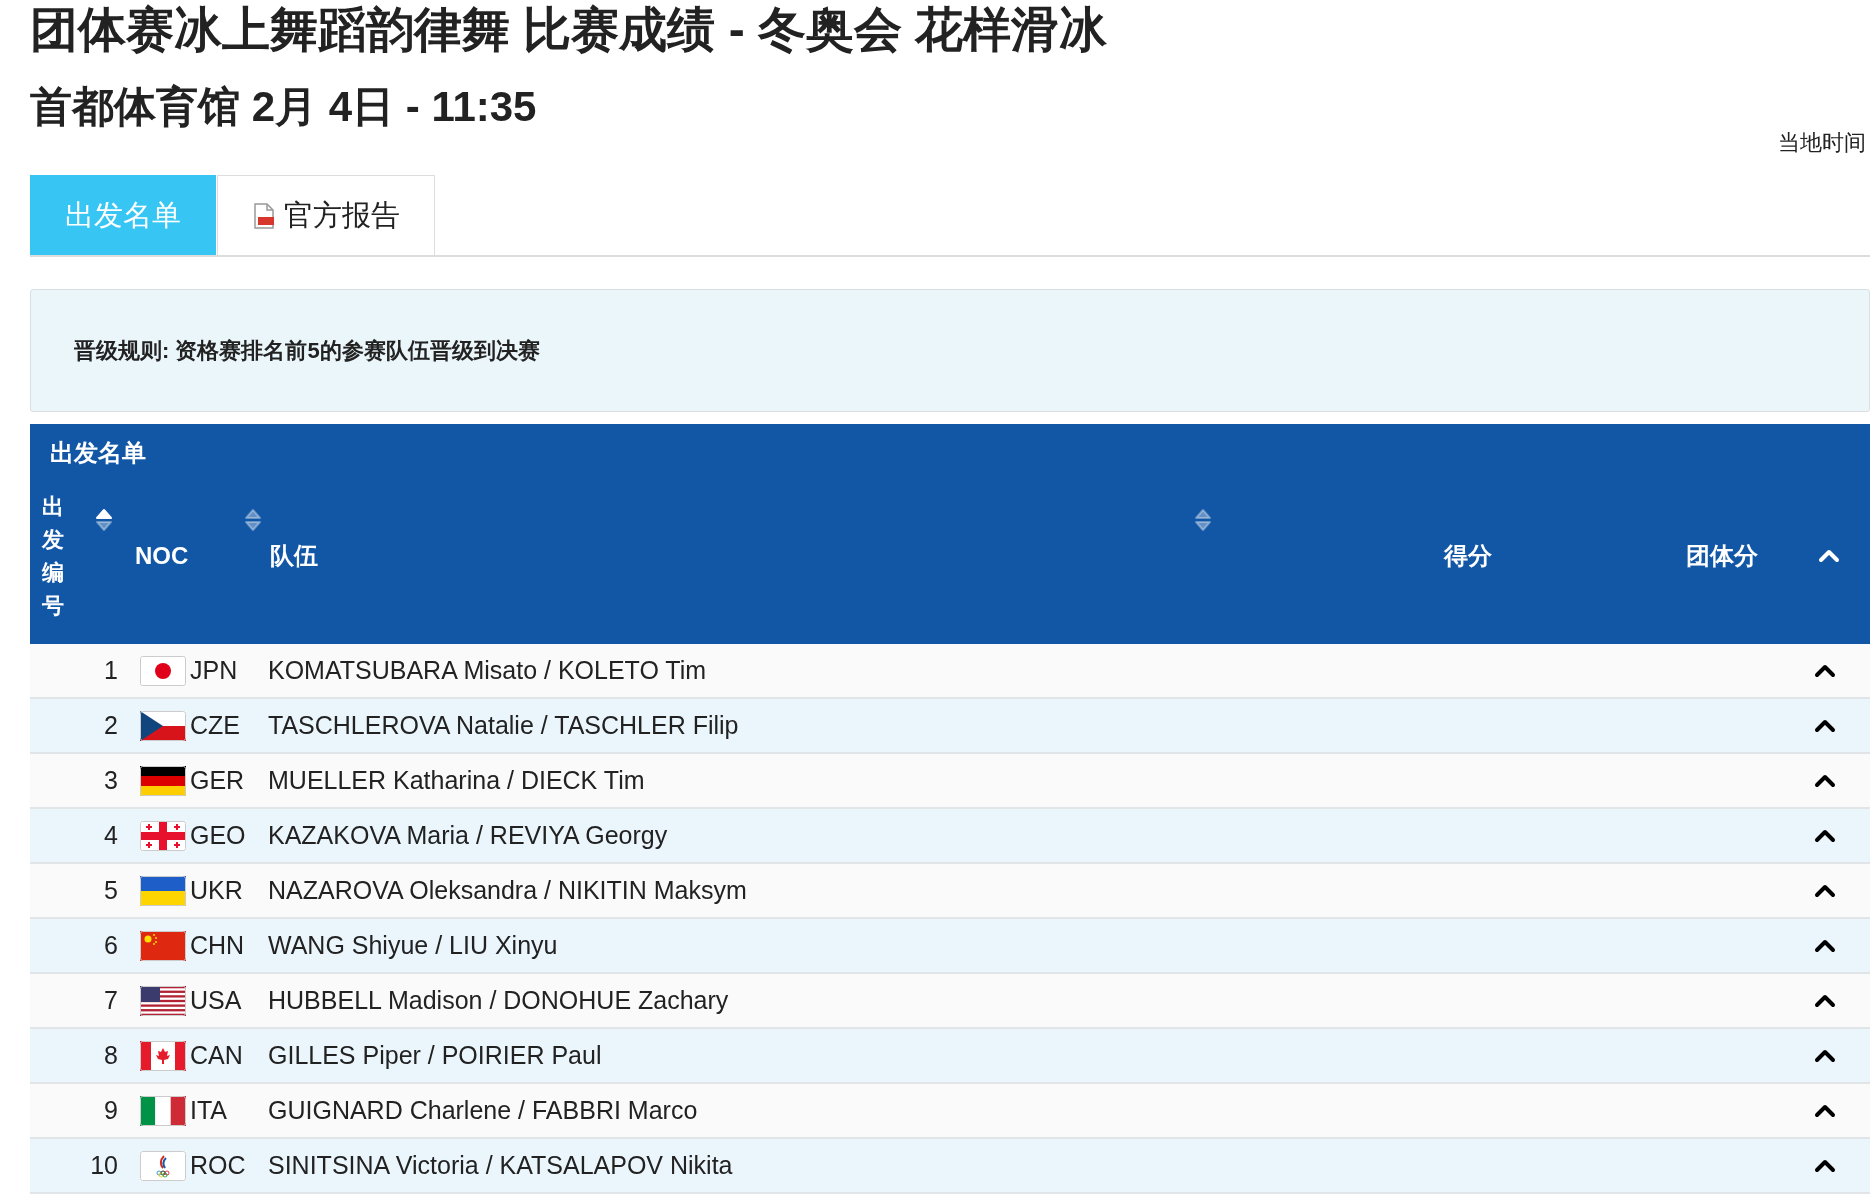 The image size is (1876, 1194). What do you see at coordinates (413, 945) in the screenshot?
I see `team-name: WANG Shiyue / LIU Xinyu` at bounding box center [413, 945].